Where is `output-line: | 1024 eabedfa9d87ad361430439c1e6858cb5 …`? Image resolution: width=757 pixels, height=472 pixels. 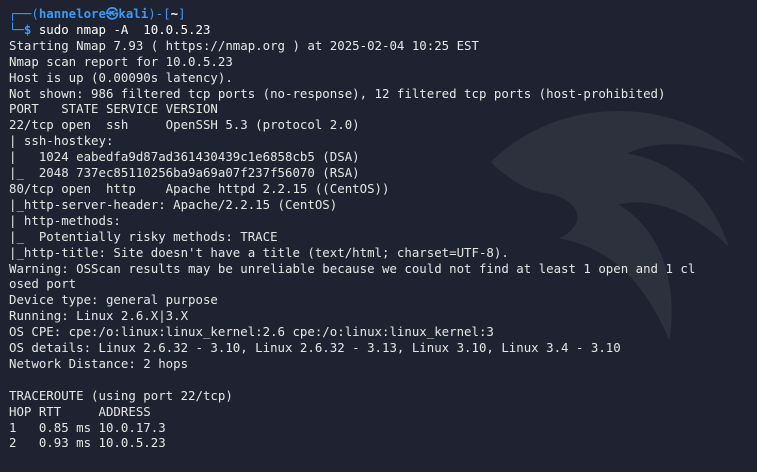
output-line: | 1024 eabedfa9d87ad361430439c1e6858cb5 … is located at coordinates (184, 157).